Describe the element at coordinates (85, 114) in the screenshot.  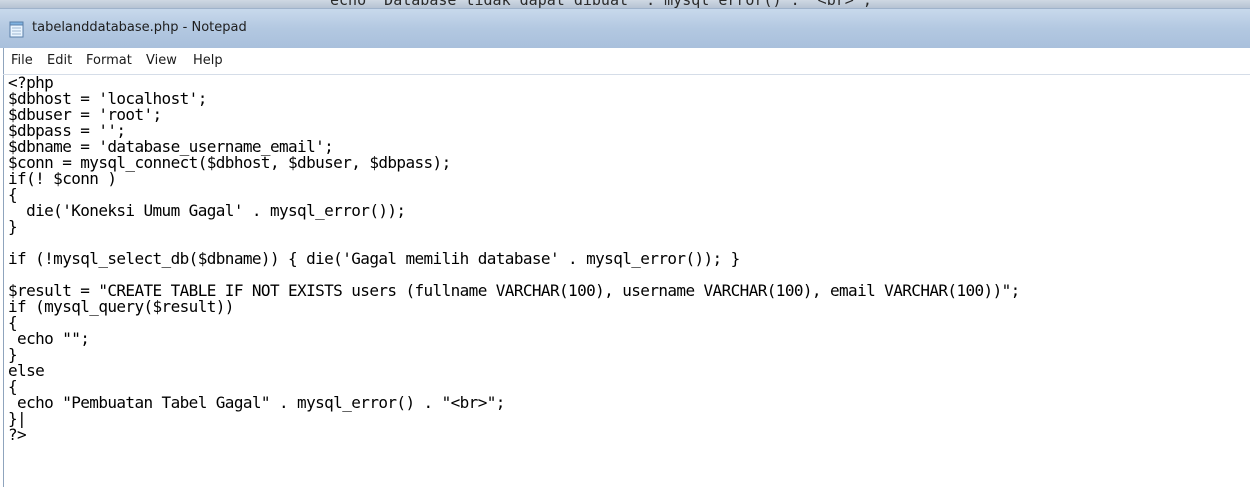
I see `code-line: $dbuser = 'root';` at that location.